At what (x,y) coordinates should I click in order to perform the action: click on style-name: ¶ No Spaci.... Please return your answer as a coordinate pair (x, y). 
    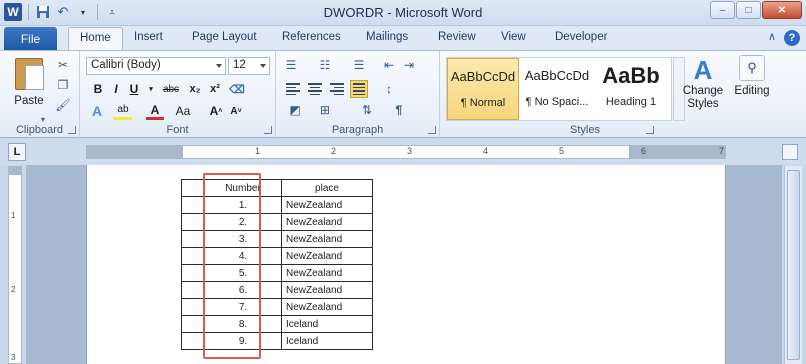
    Looking at the image, I should click on (557, 102).